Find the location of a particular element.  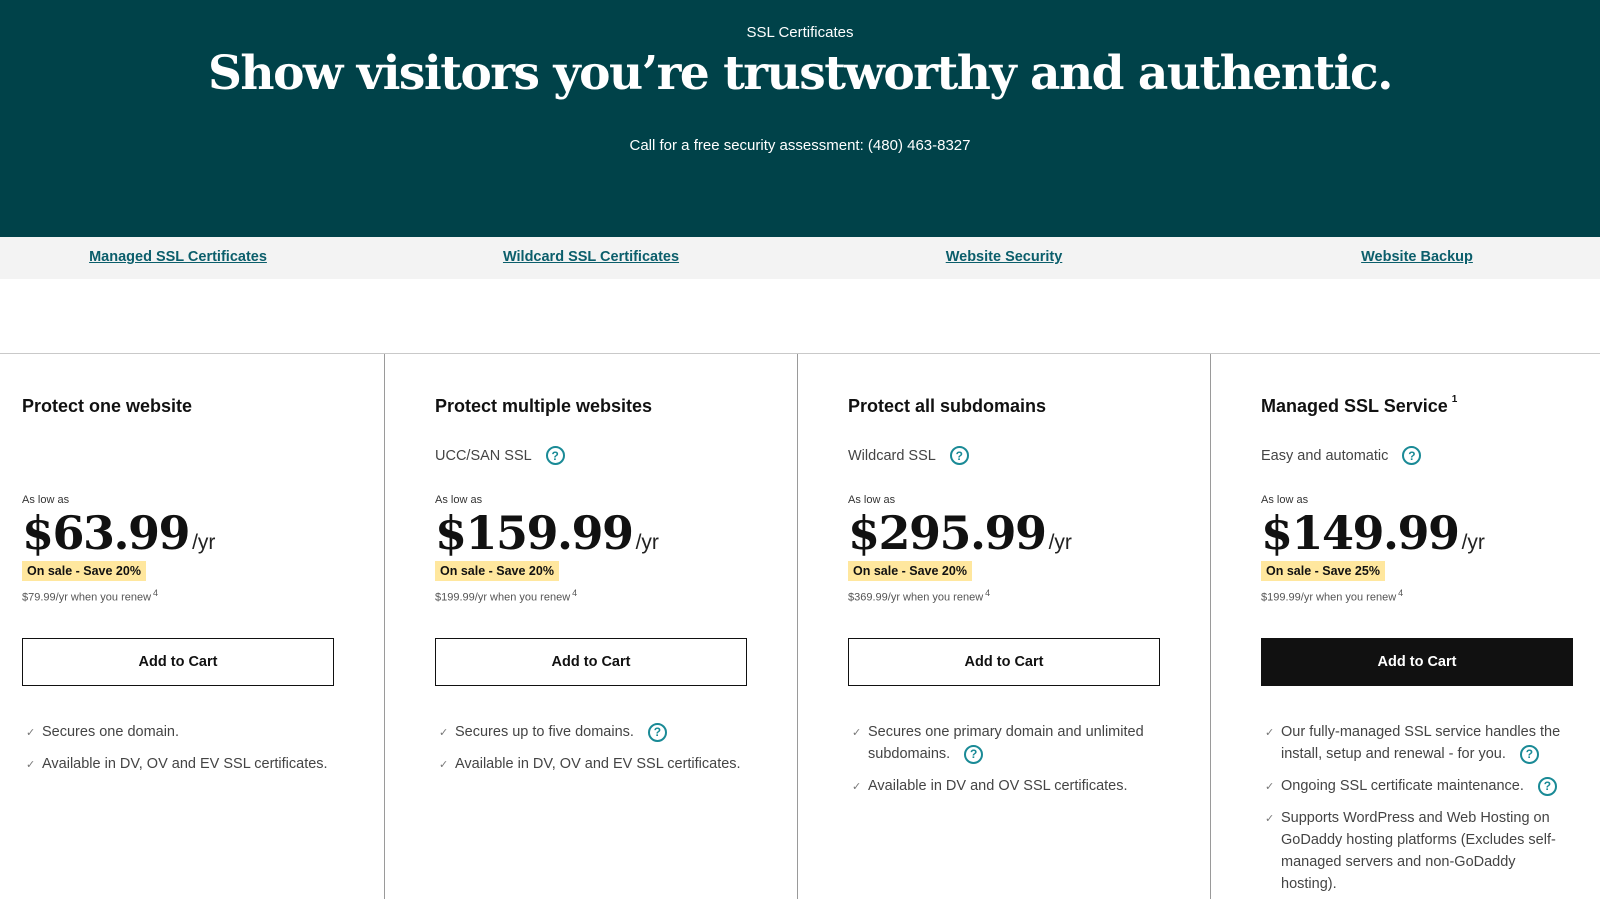

feature-item: ✓ Secures up to five domains.? is located at coordinates (590, 732).